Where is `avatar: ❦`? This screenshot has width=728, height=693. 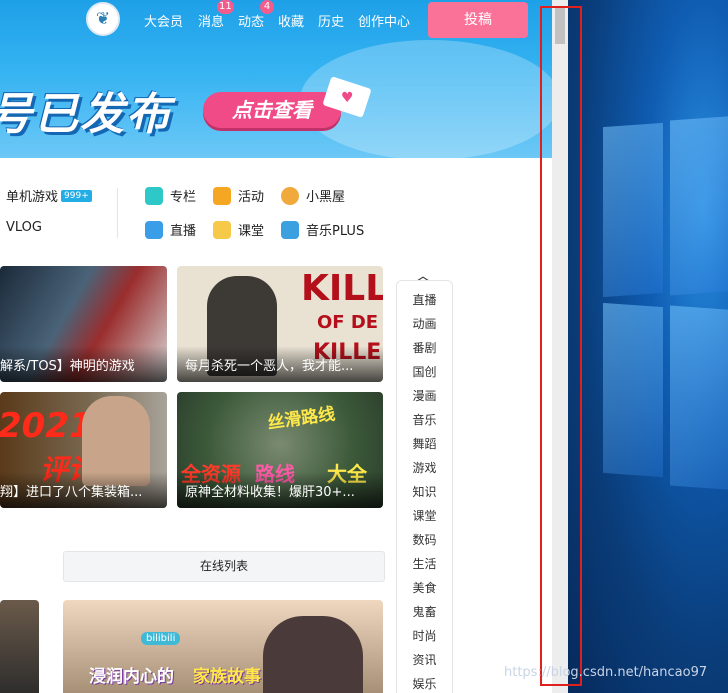 avatar: ❦ is located at coordinates (103, 19).